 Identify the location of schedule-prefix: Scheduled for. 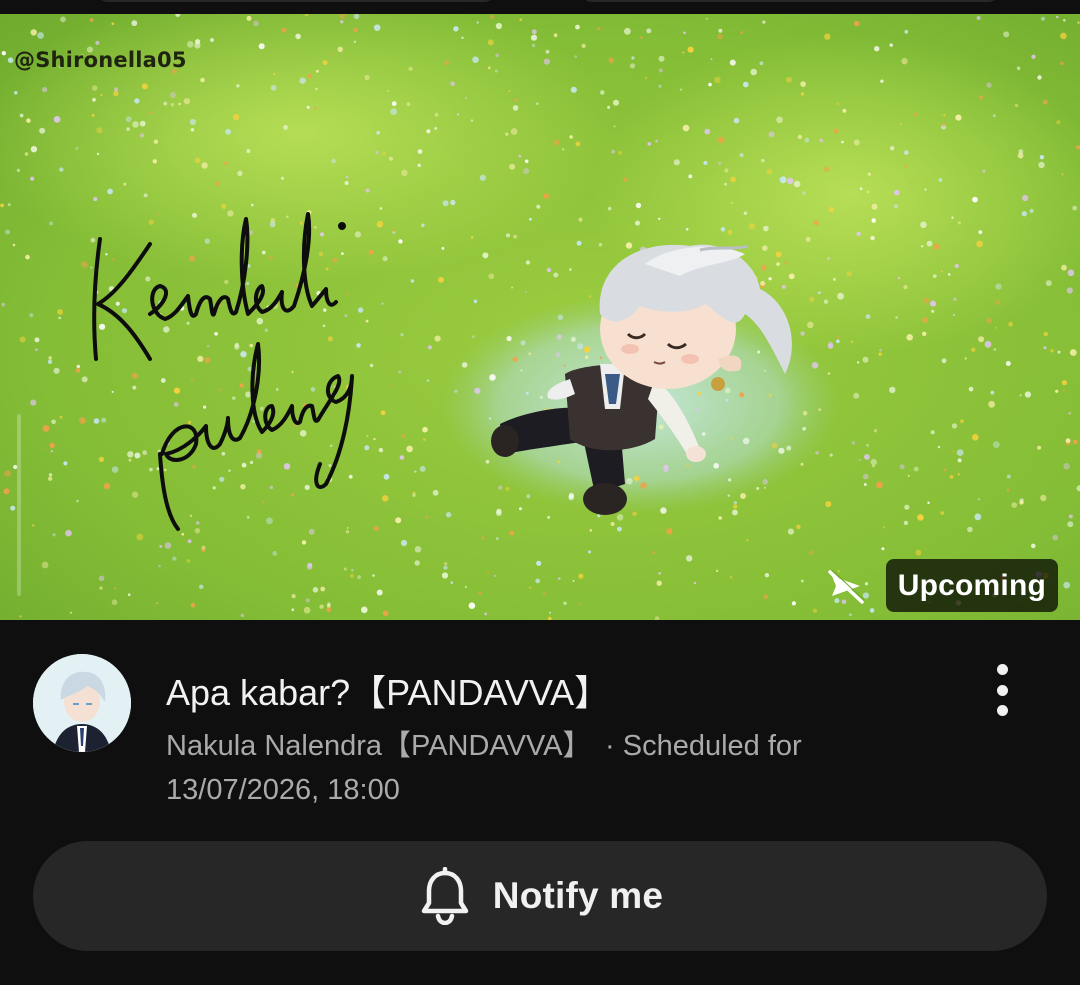
(712, 746).